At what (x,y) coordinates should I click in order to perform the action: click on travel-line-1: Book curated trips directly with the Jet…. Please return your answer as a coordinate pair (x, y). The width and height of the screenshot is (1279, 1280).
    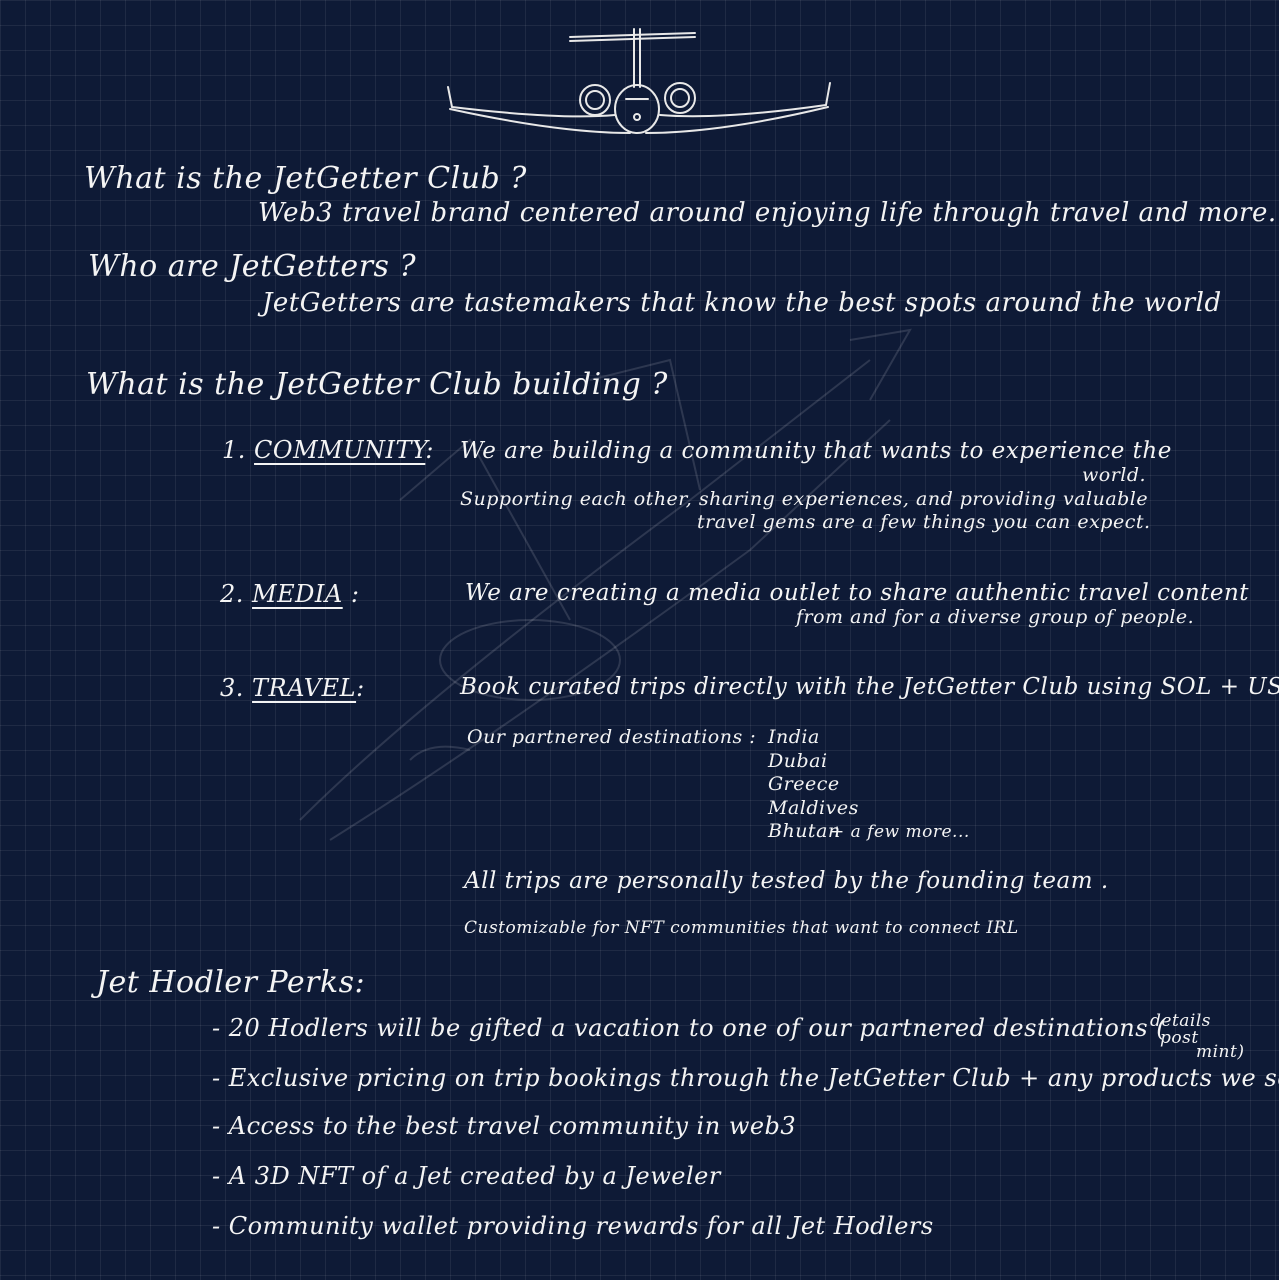
    Looking at the image, I should click on (869, 687).